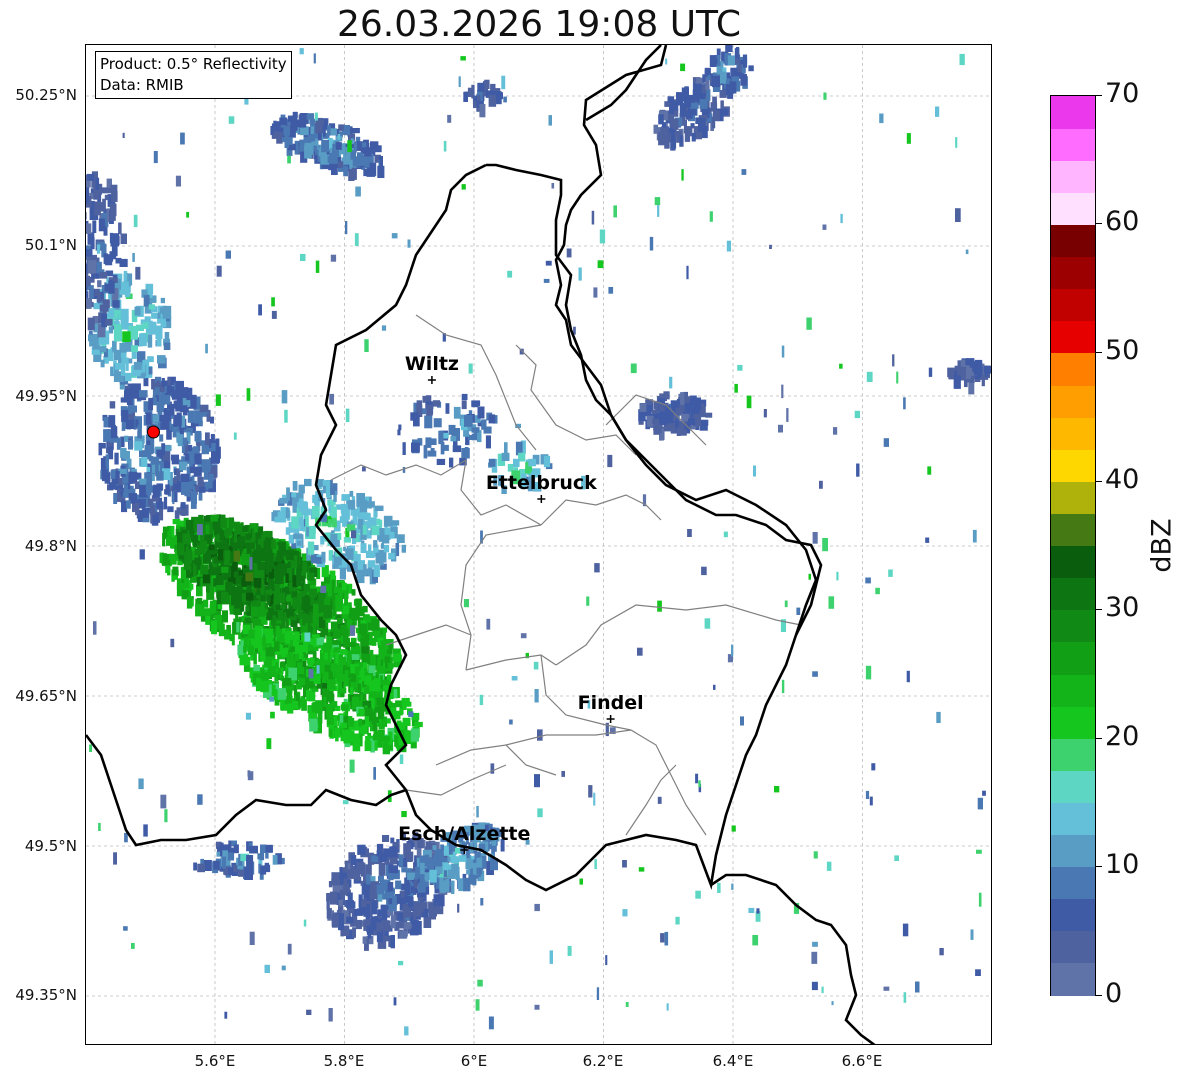 The image size is (1184, 1081). I want to click on map-title: 26.03.2026 19:08 UTC, so click(539, 24).